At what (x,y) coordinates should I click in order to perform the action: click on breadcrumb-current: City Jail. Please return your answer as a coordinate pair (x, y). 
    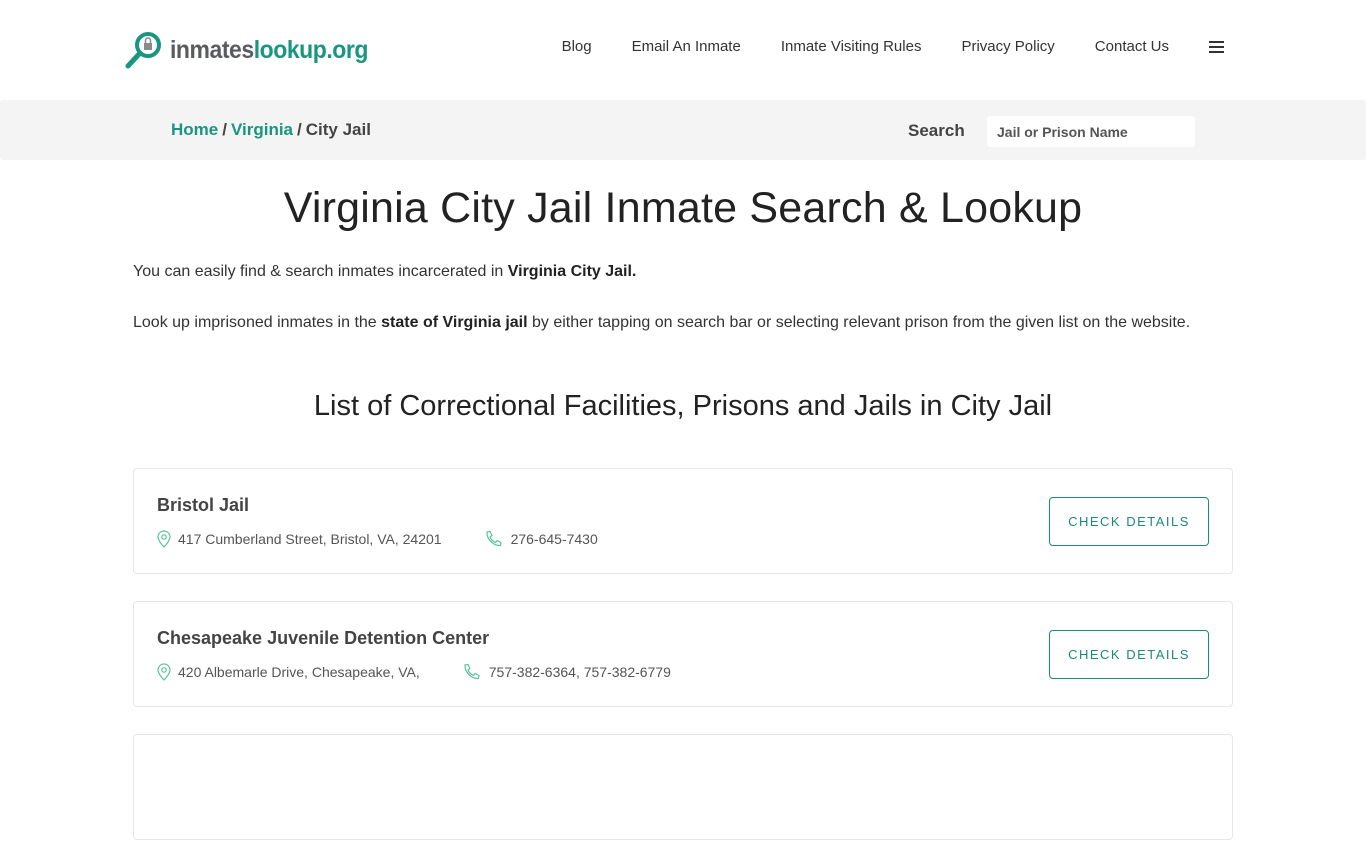
    Looking at the image, I should click on (338, 129).